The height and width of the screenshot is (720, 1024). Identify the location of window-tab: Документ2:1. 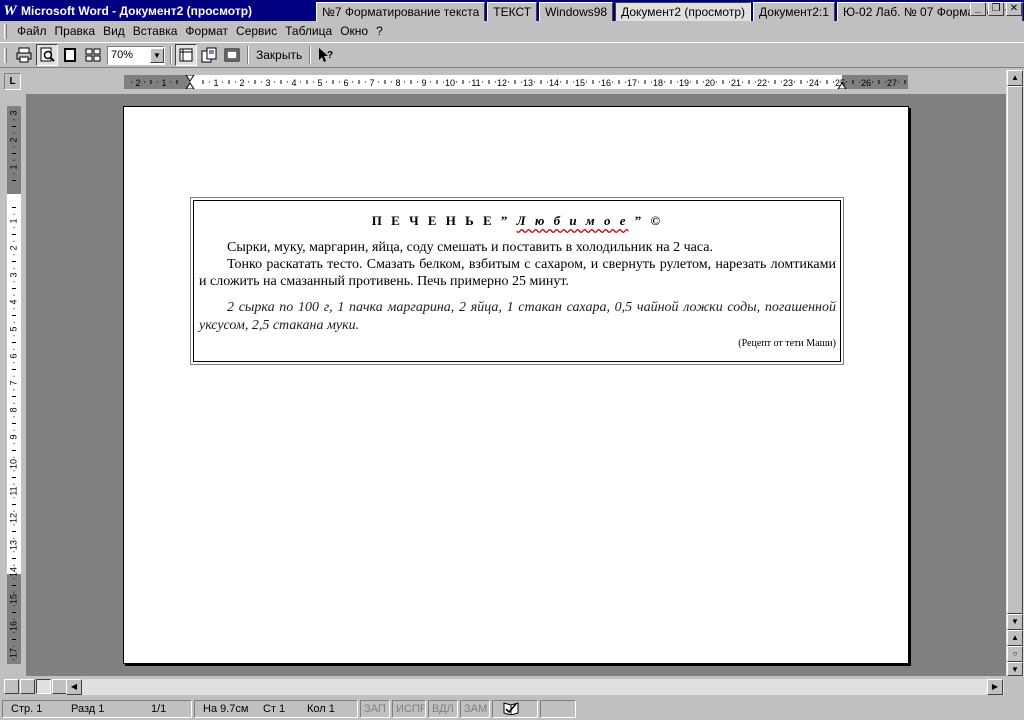
(794, 11).